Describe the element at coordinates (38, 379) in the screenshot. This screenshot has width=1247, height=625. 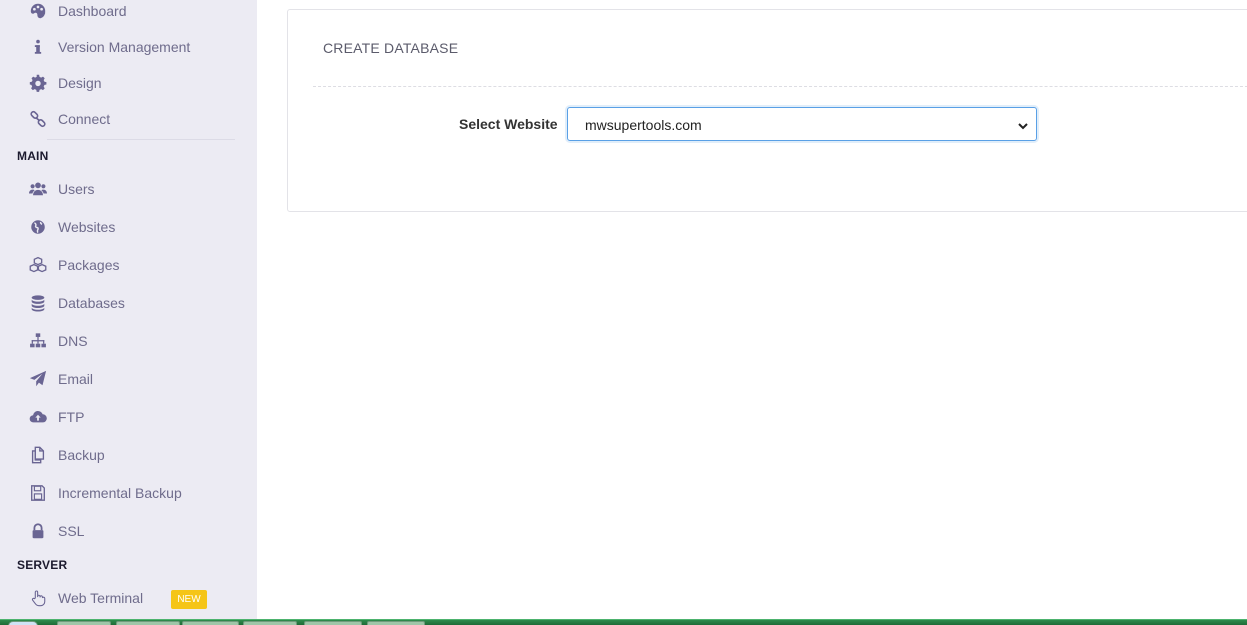
I see `paper-plane-icon` at that location.